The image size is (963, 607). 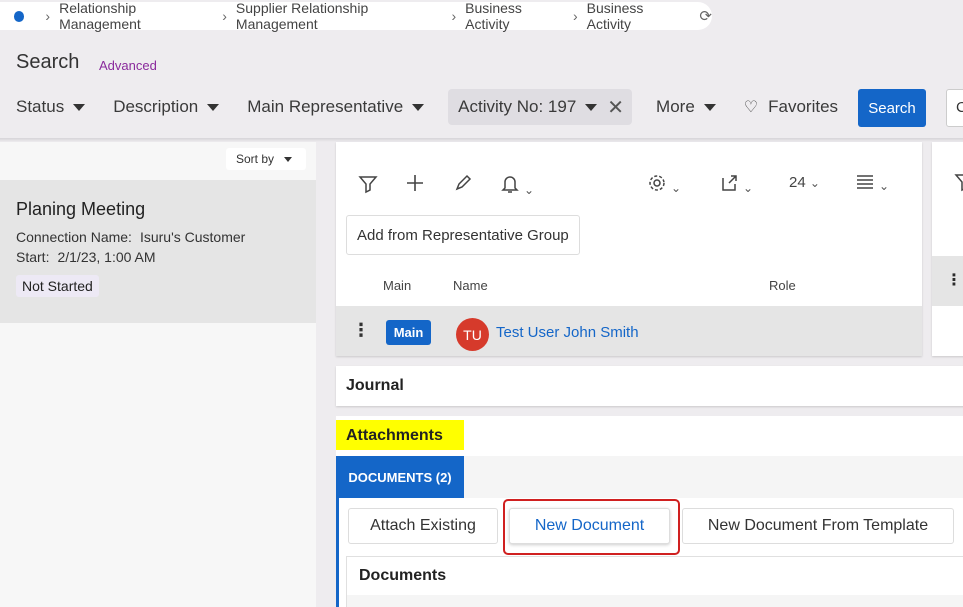 I want to click on add-icon, so click(x=415, y=185).